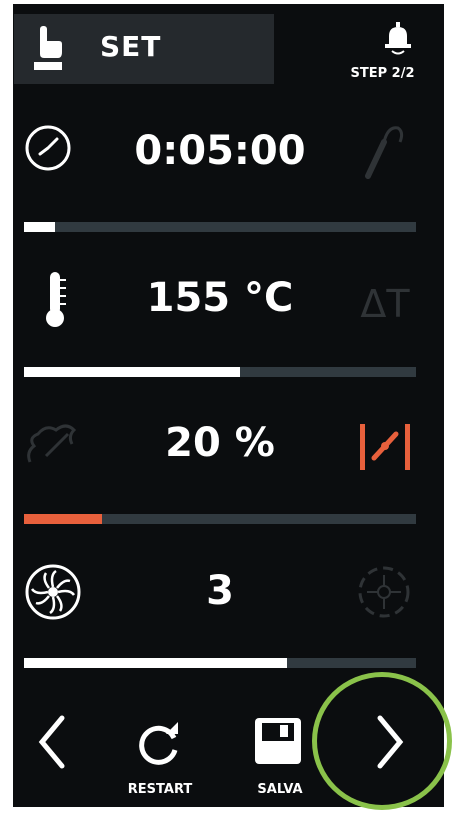 The height and width of the screenshot is (815, 454). What do you see at coordinates (385, 447) in the screenshot?
I see `vent-valve-icon` at bounding box center [385, 447].